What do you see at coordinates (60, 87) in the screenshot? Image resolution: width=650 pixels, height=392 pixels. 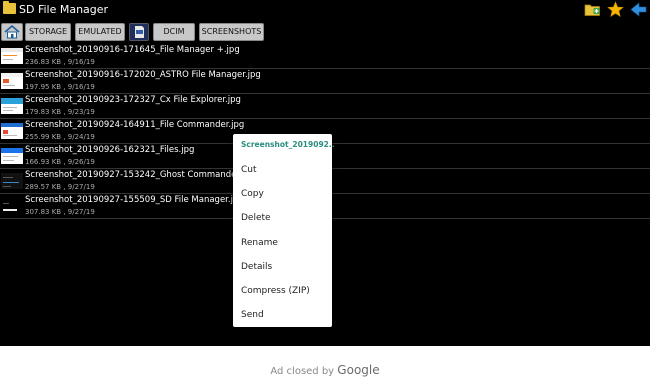 I see `file-meta: 197.95 KB , 9/16/19` at bounding box center [60, 87].